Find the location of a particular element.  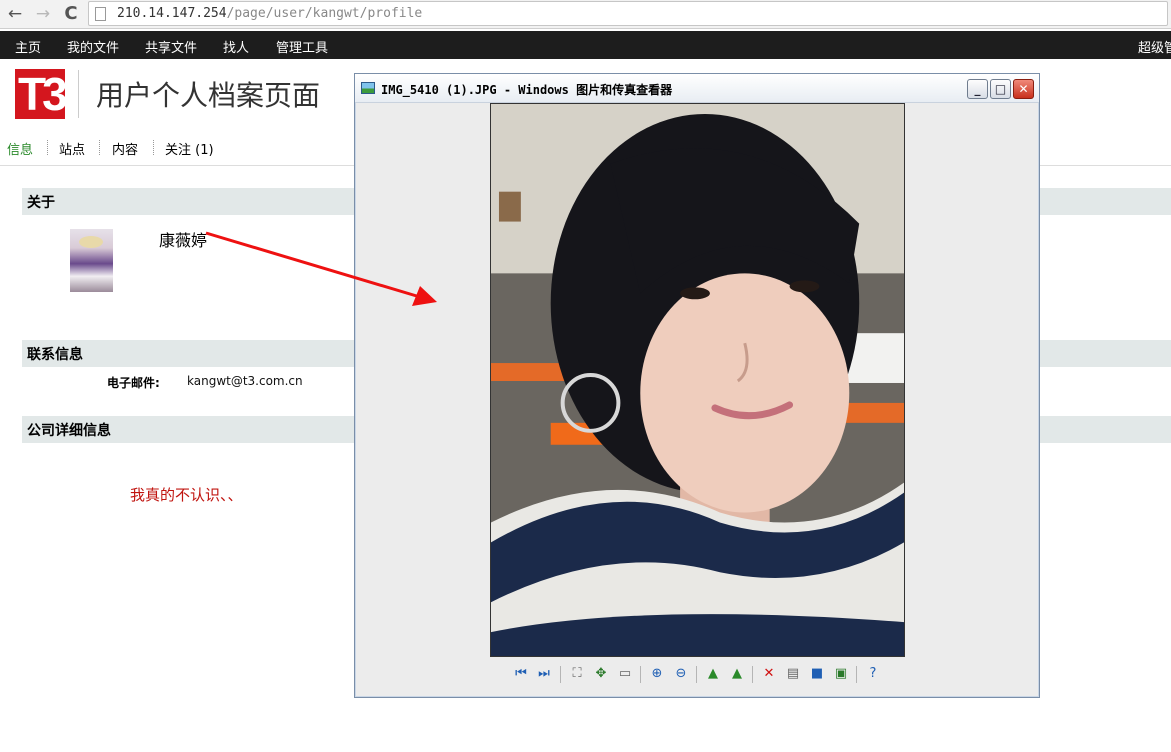

t3-logo: T3 is located at coordinates (41, 94).